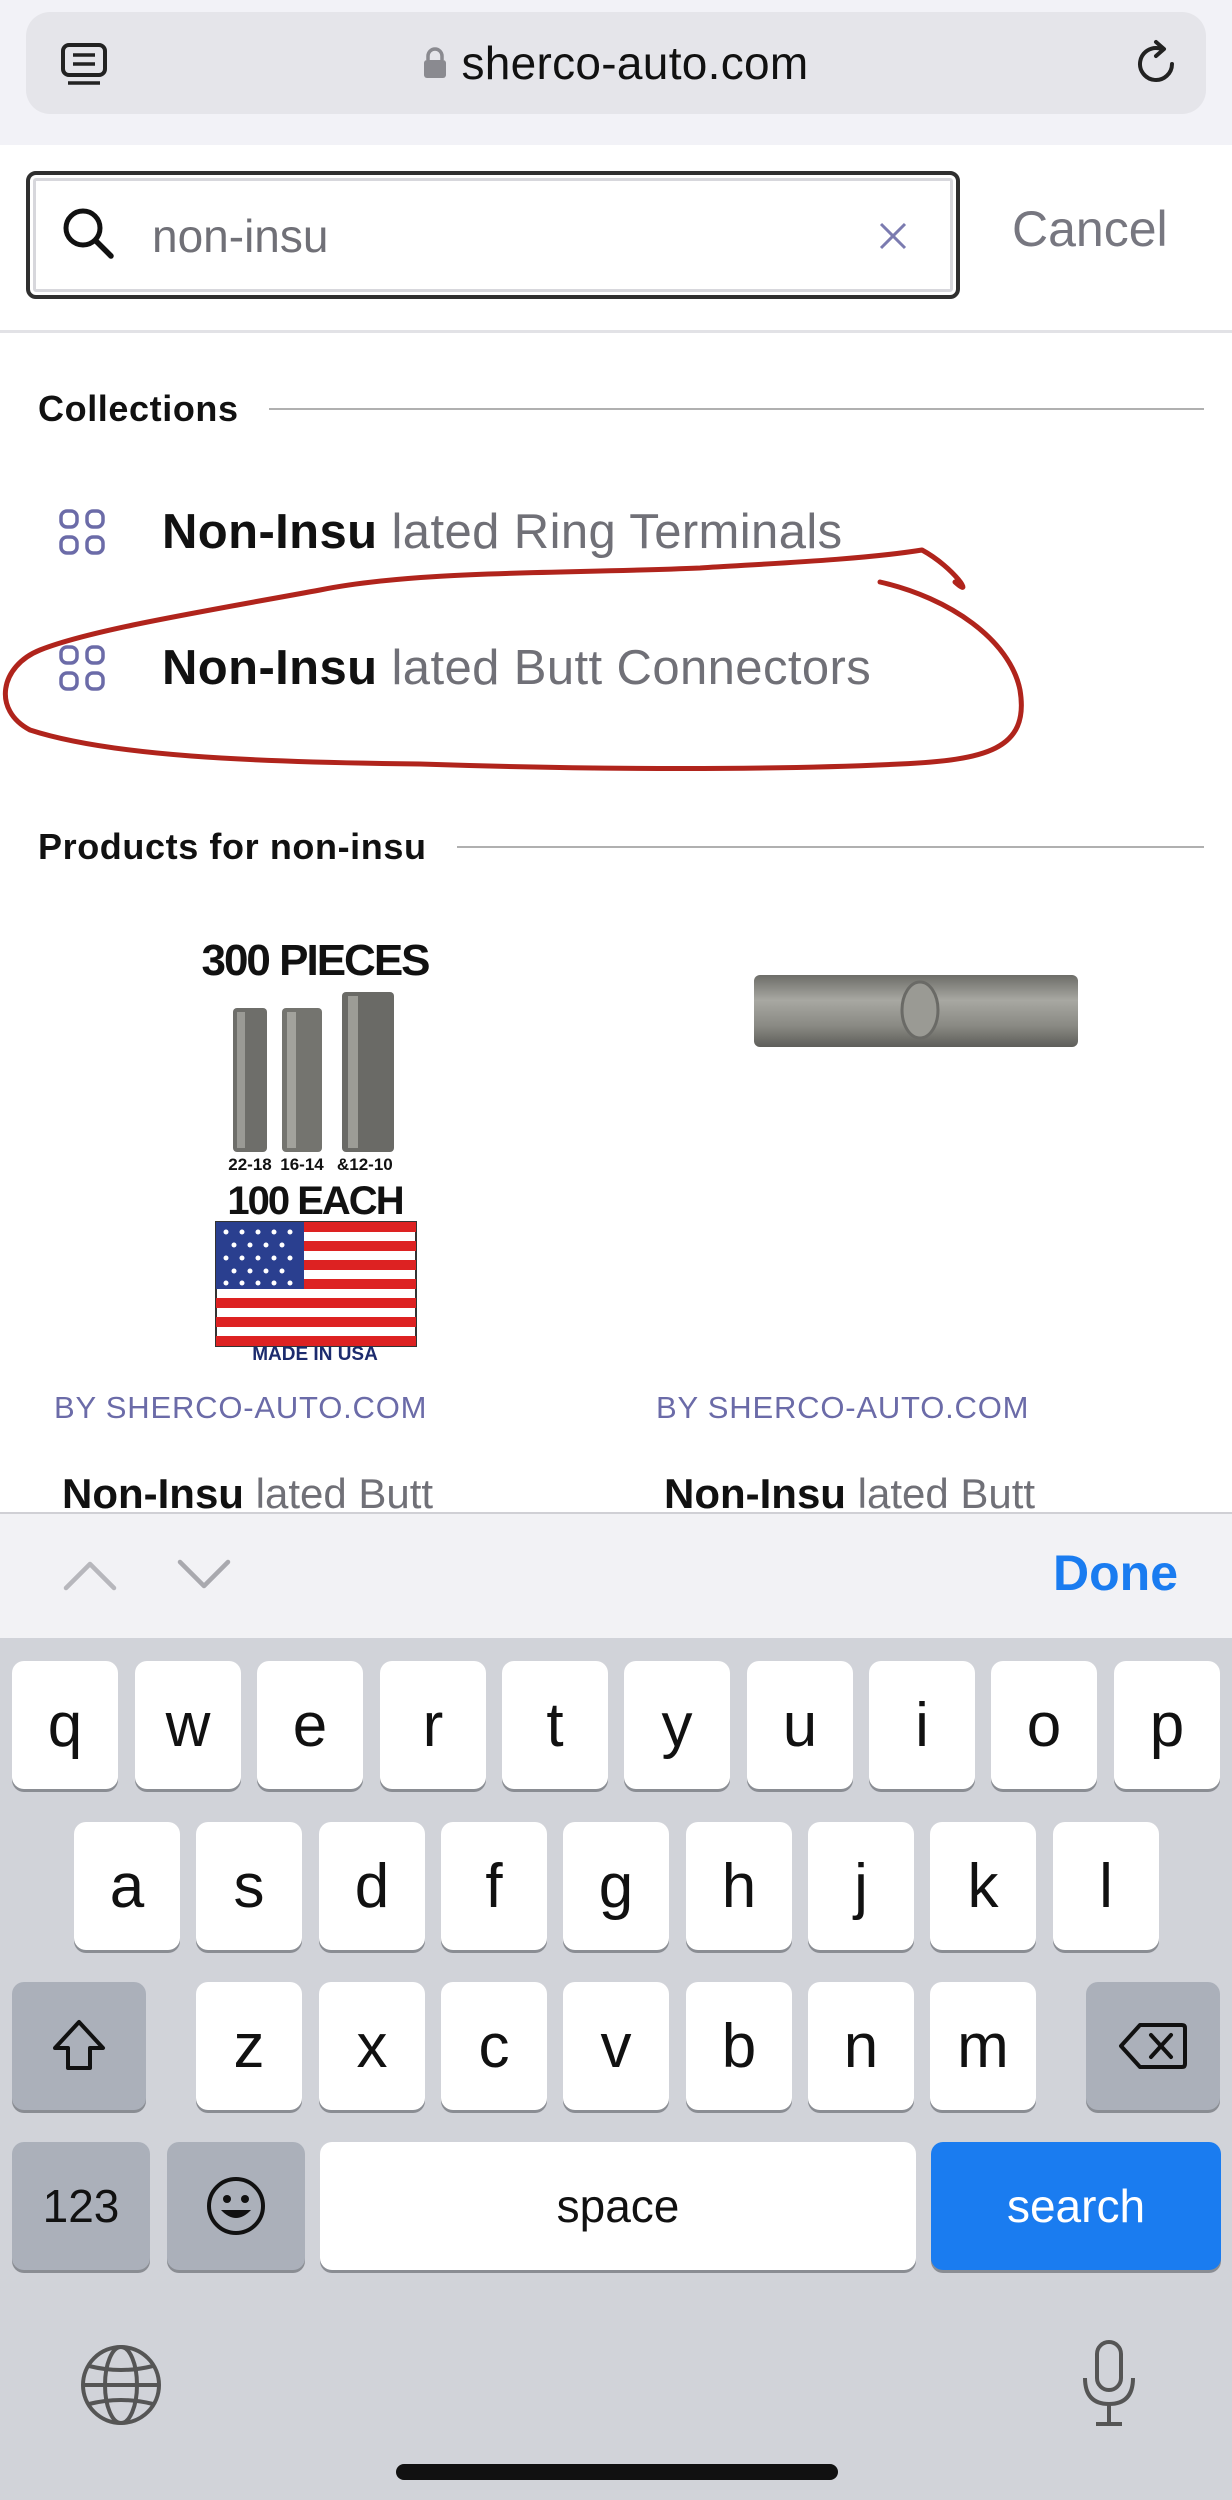 The image size is (1232, 2500). What do you see at coordinates (635, 63) in the screenshot?
I see `url-text: sherco-auto.com` at bounding box center [635, 63].